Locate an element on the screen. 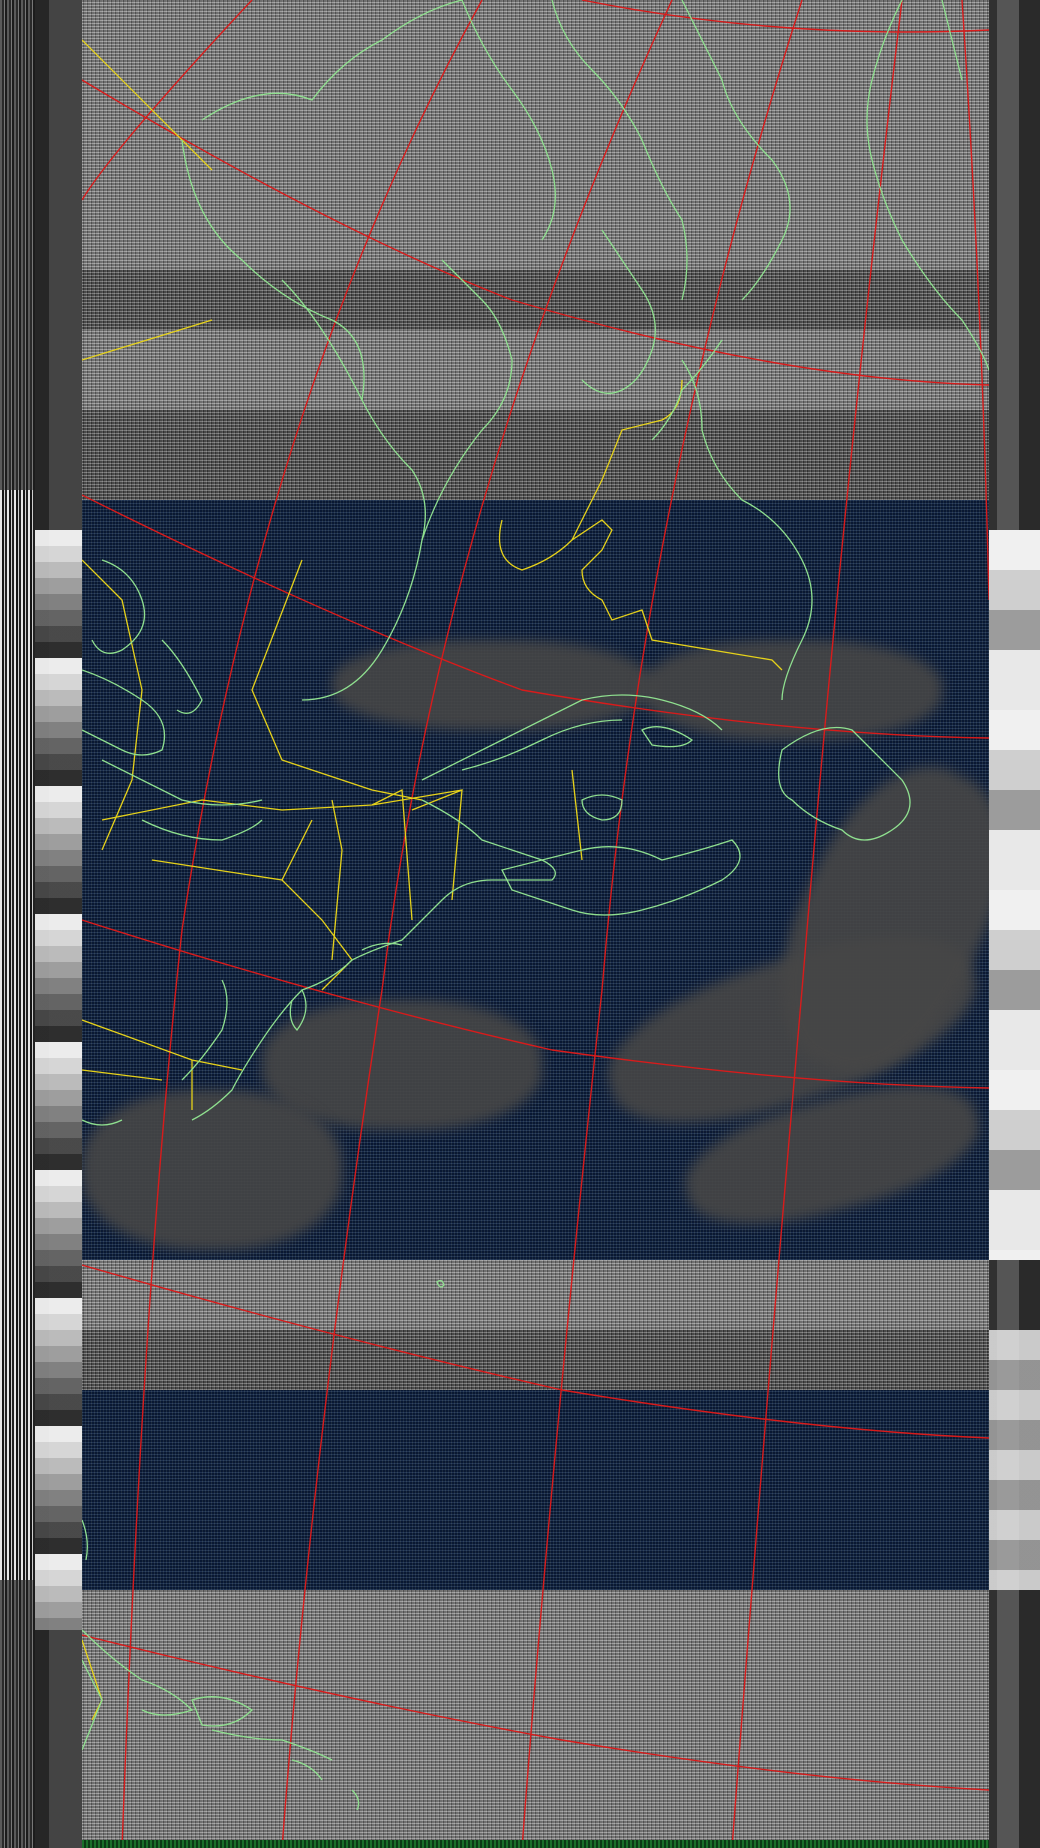  telemetry-a-wedges is located at coordinates (58, 1080).